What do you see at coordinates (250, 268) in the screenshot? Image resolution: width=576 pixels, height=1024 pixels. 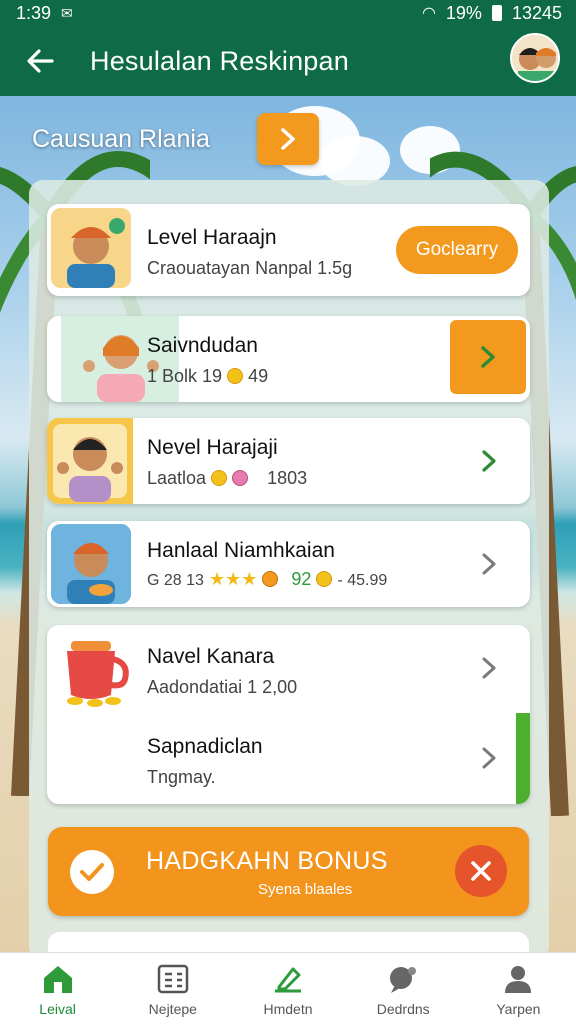 I see `card-subtitle: Craouatayan Nanpal 1.5g` at bounding box center [250, 268].